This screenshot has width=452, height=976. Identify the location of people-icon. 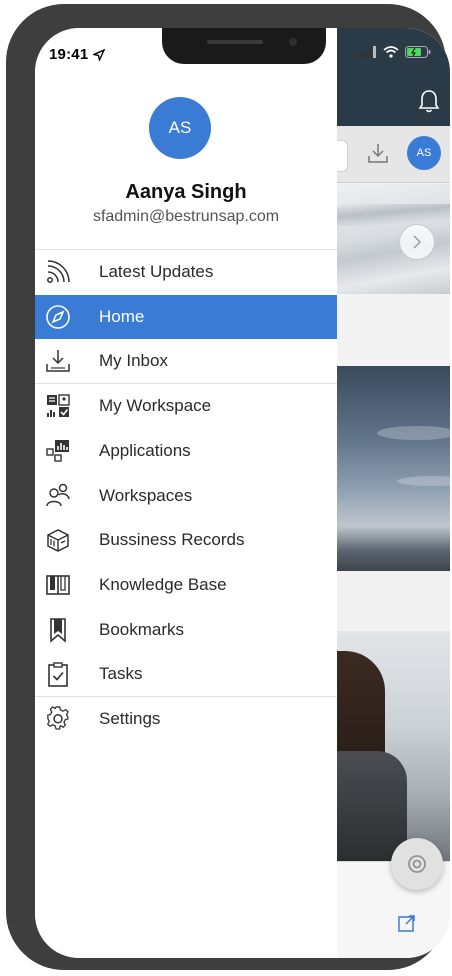
(58, 495).